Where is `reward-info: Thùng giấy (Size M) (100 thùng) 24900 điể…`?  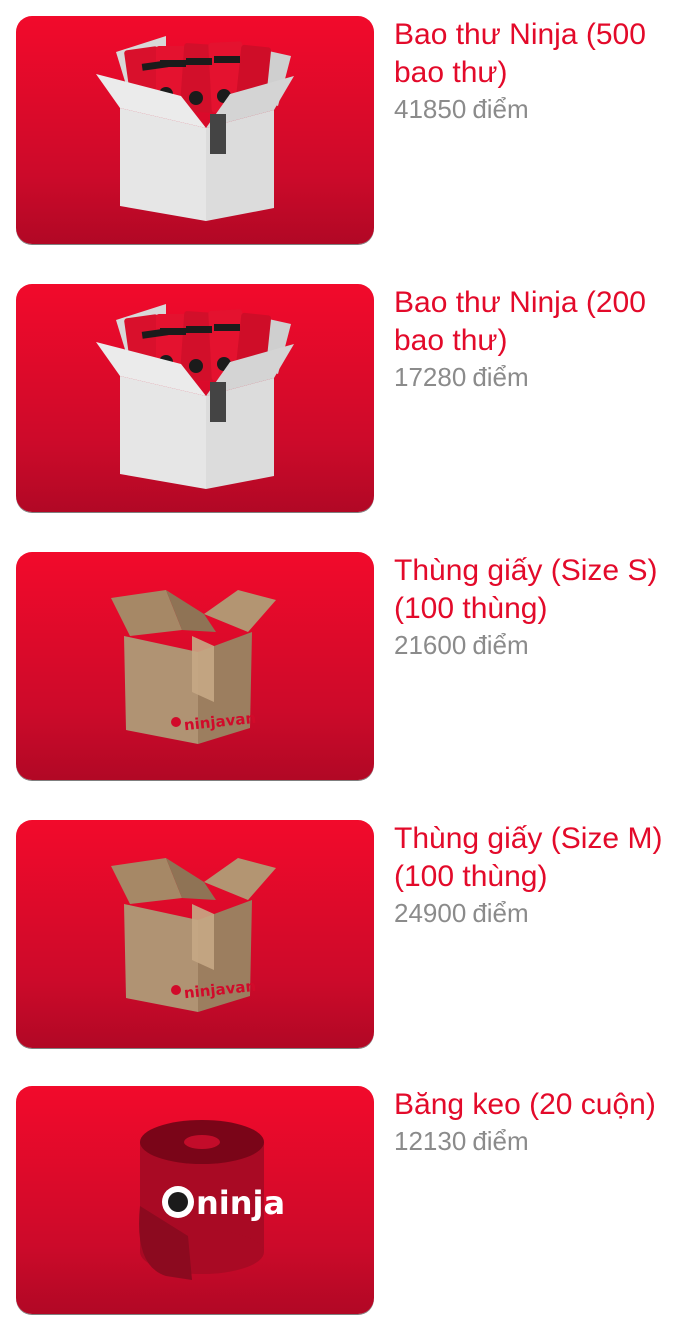 reward-info: Thùng giấy (Size M) (100 thùng) 24900 điể… is located at coordinates (544, 874).